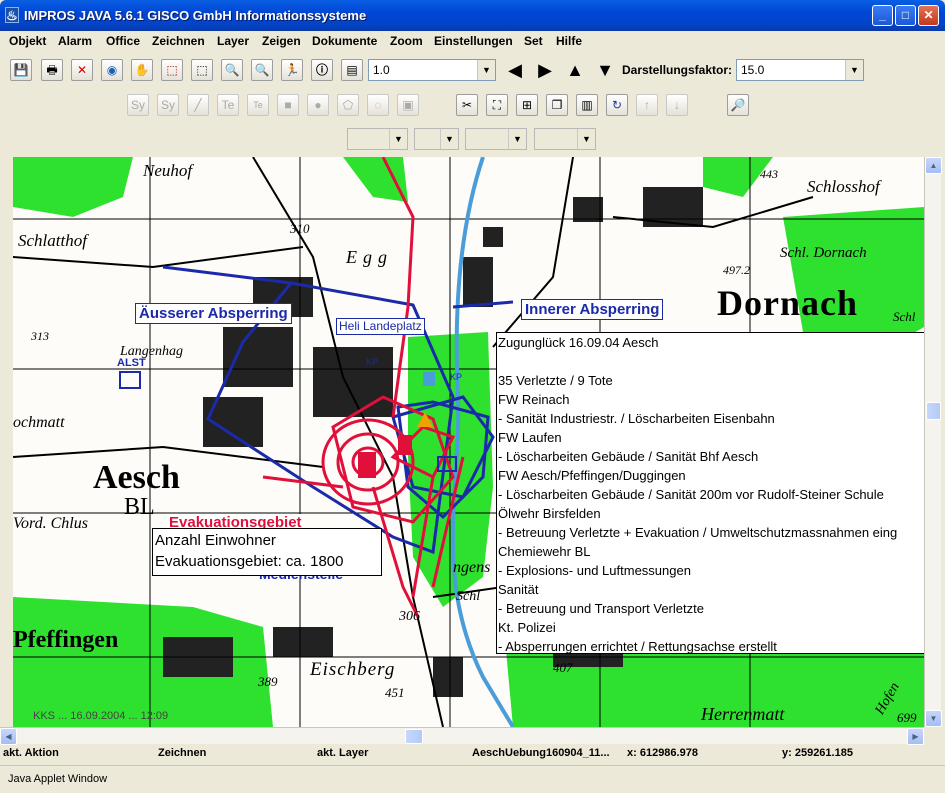 The height and width of the screenshot is (793, 945). Describe the element at coordinates (281, 41) in the screenshot. I see `menu-zeigen: Zeigen` at that location.